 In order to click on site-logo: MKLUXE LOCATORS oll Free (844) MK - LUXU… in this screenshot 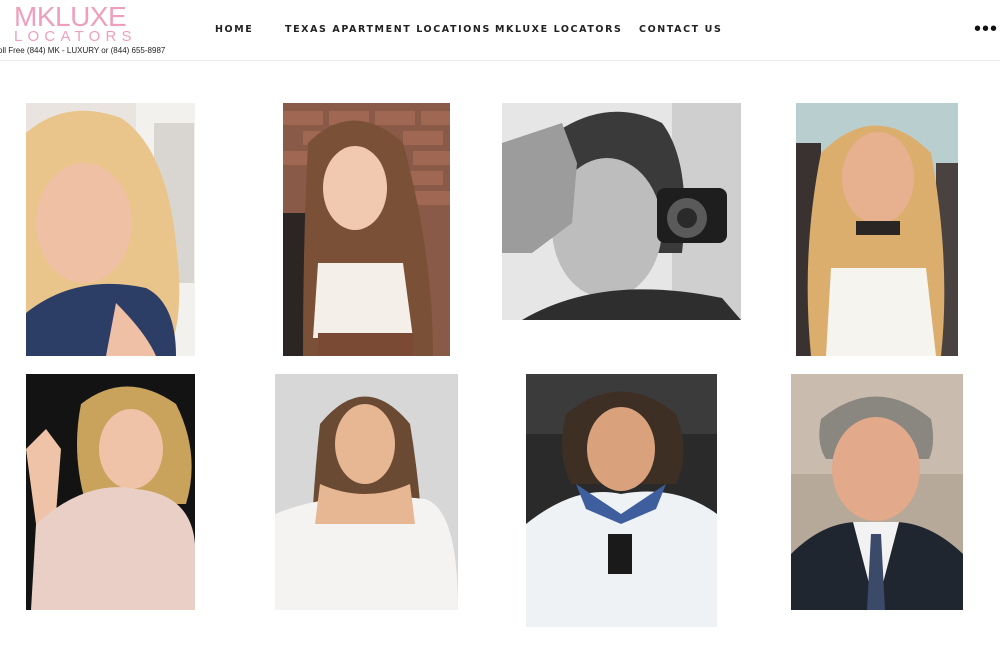, I will do `click(85, 30)`.